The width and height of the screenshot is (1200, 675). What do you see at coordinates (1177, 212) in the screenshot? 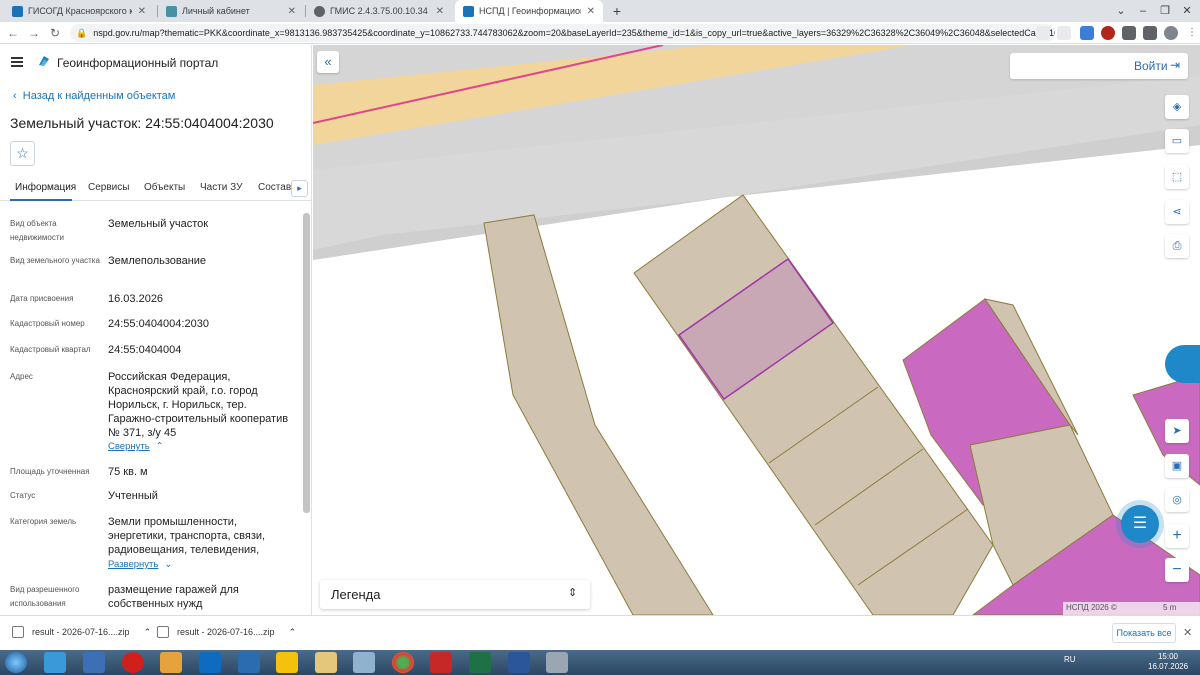
I see `share-icon: ⋖` at bounding box center [1177, 212].